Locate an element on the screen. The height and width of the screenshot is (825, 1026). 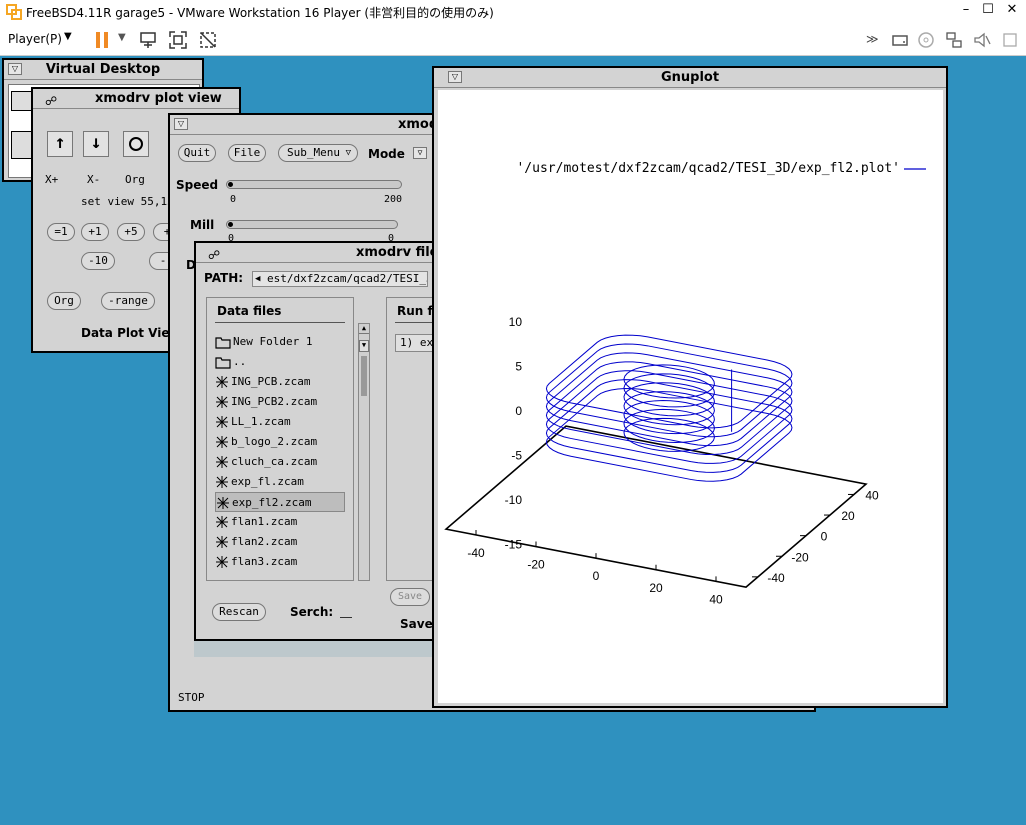
sound-icon is located at coordinates (982, 40).